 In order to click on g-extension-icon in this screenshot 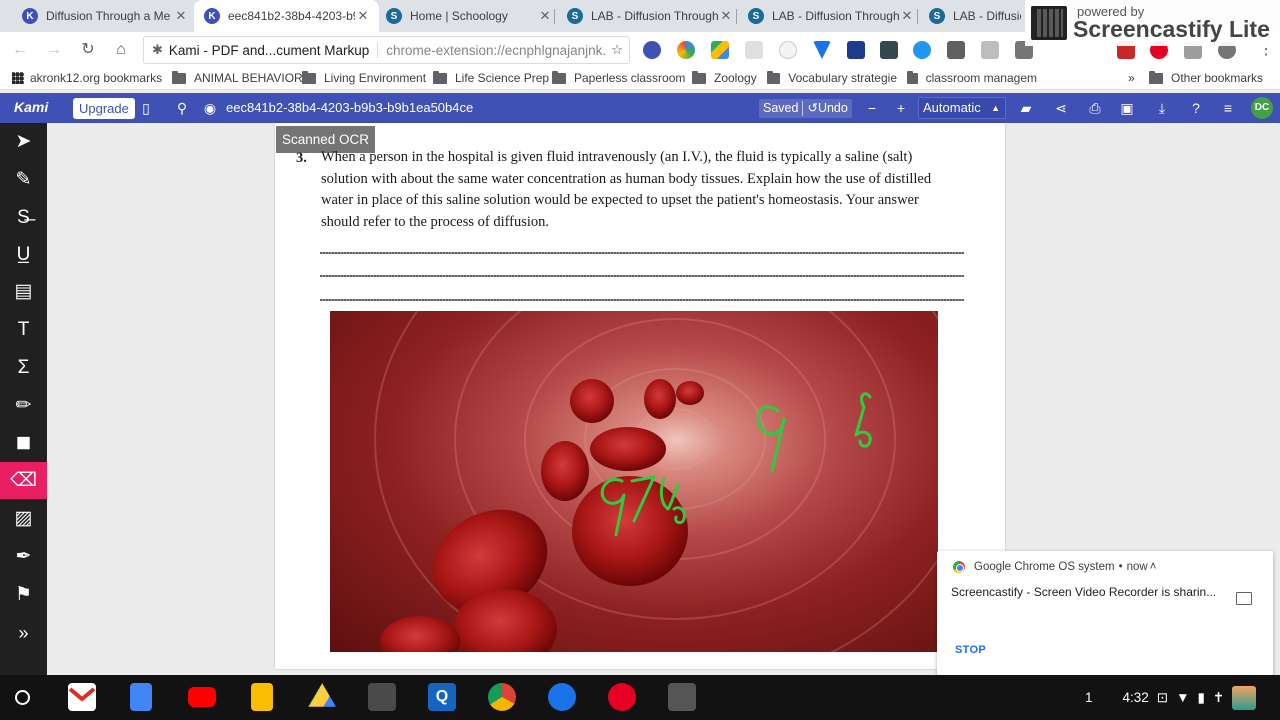, I will do `click(956, 50)`.